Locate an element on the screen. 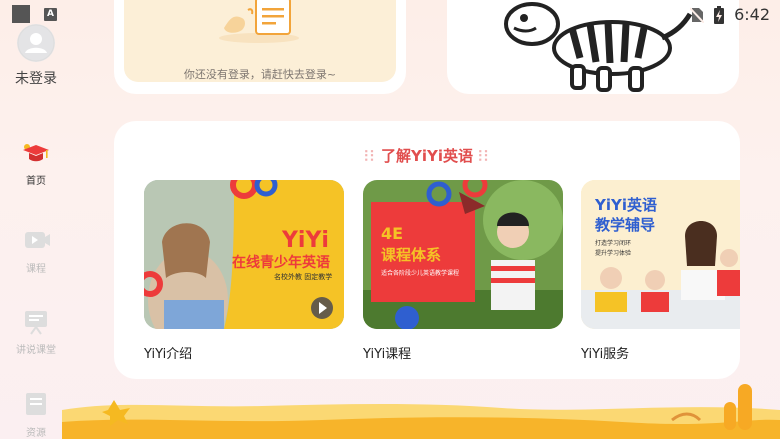 This screenshot has height=439, width=780. clock: 6:42 is located at coordinates (752, 14).